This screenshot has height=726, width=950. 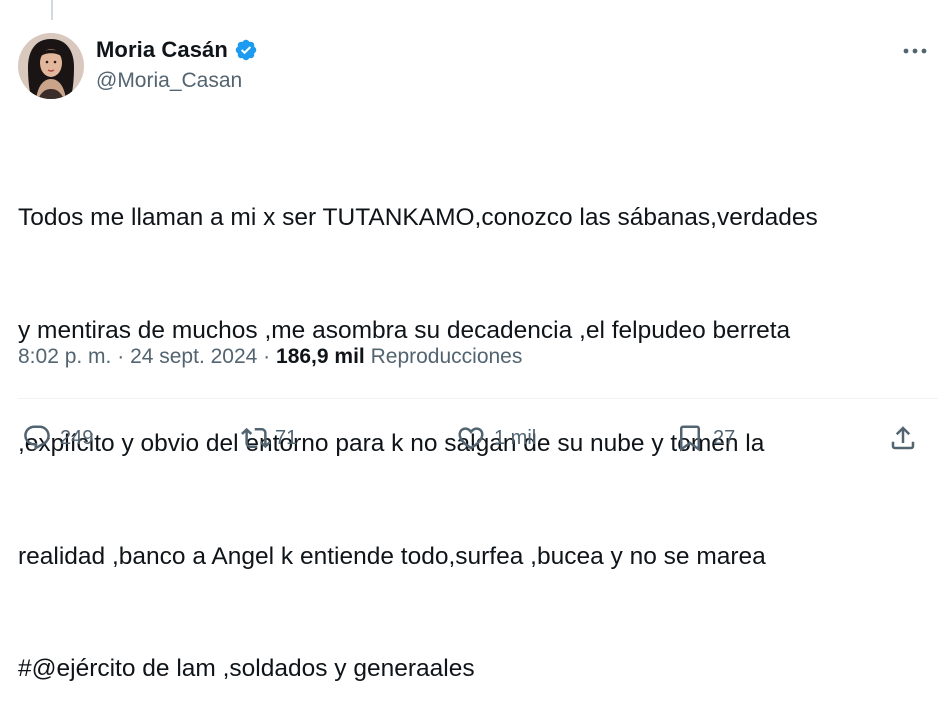 I want to click on divider, so click(x=478, y=398).